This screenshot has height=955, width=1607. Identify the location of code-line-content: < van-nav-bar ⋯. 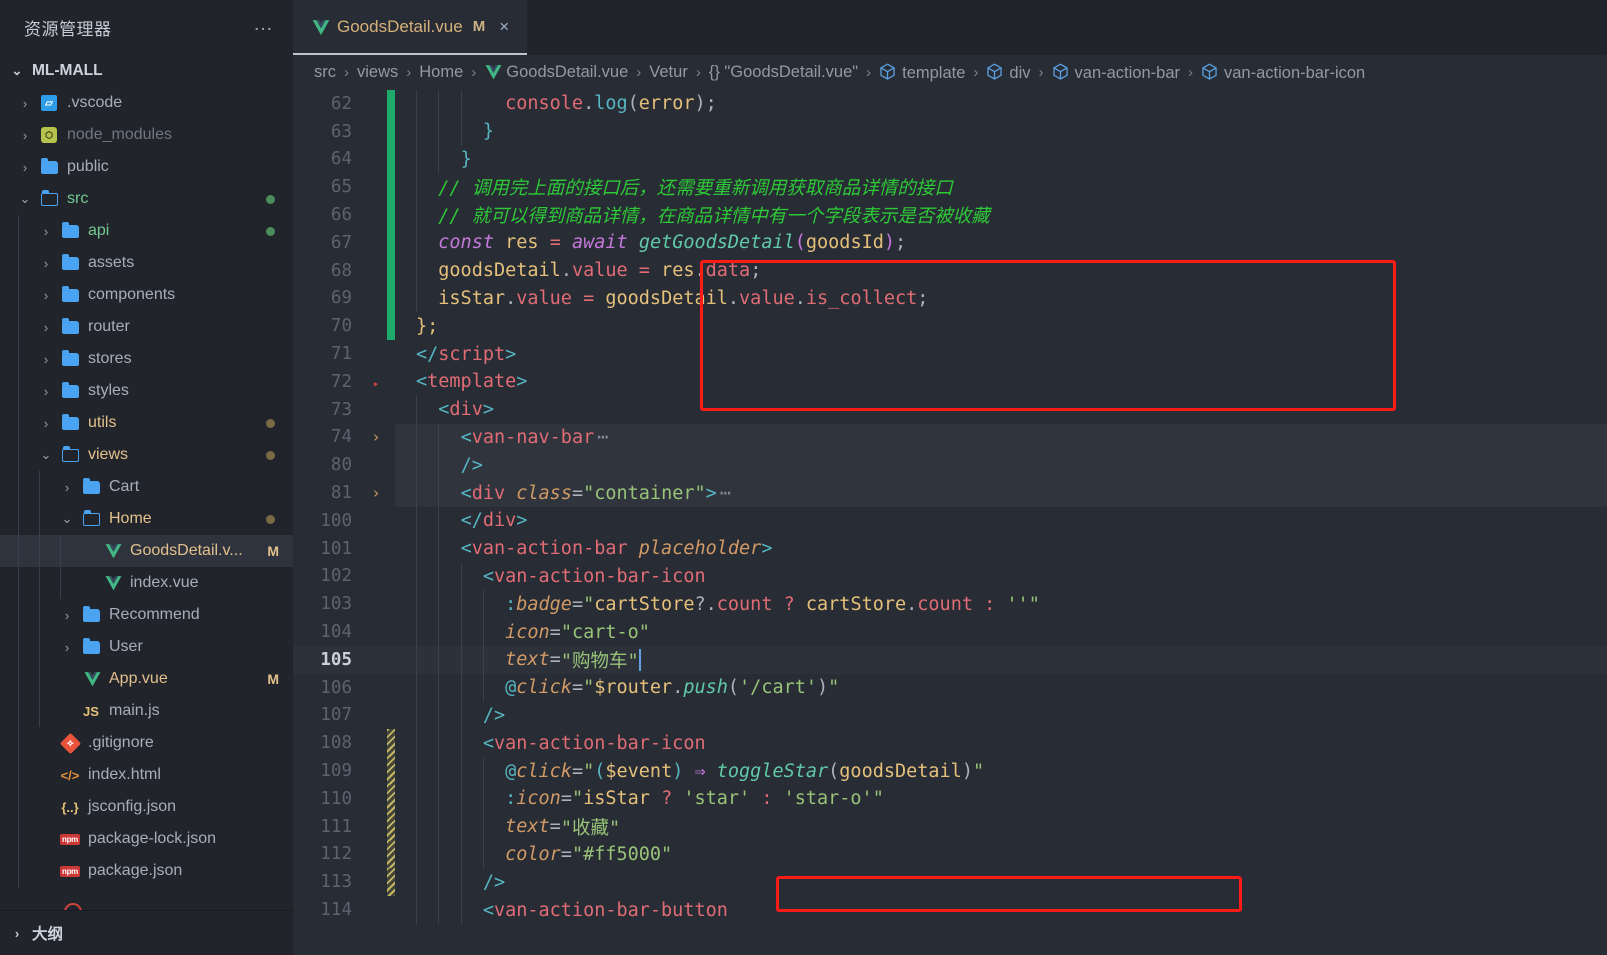
(1001, 437).